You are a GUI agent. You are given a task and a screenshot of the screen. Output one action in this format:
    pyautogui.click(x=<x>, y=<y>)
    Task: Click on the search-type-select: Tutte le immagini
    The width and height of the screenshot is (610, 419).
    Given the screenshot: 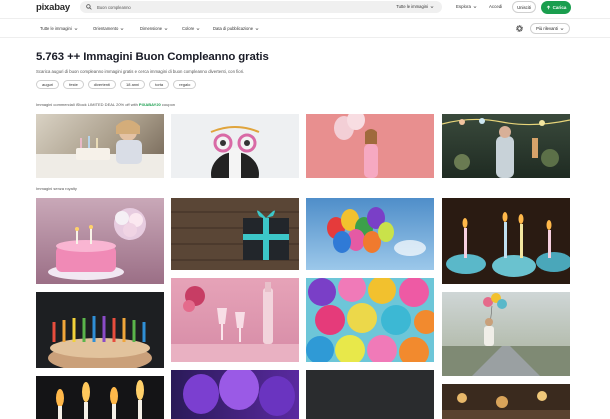 What is the action you would take?
    pyautogui.click(x=415, y=6)
    